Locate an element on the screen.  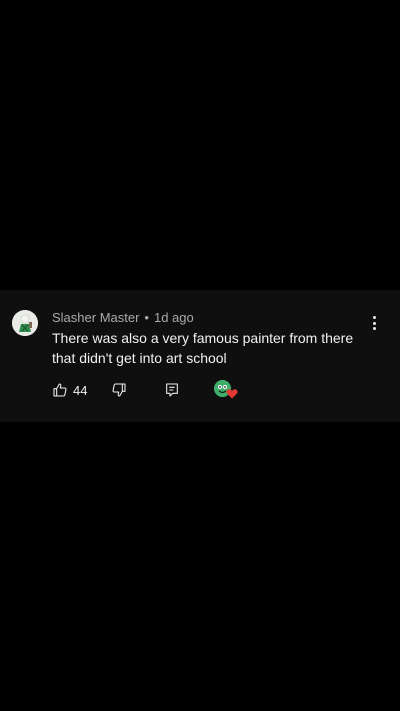
creator-heart is located at coordinates (226, 390).